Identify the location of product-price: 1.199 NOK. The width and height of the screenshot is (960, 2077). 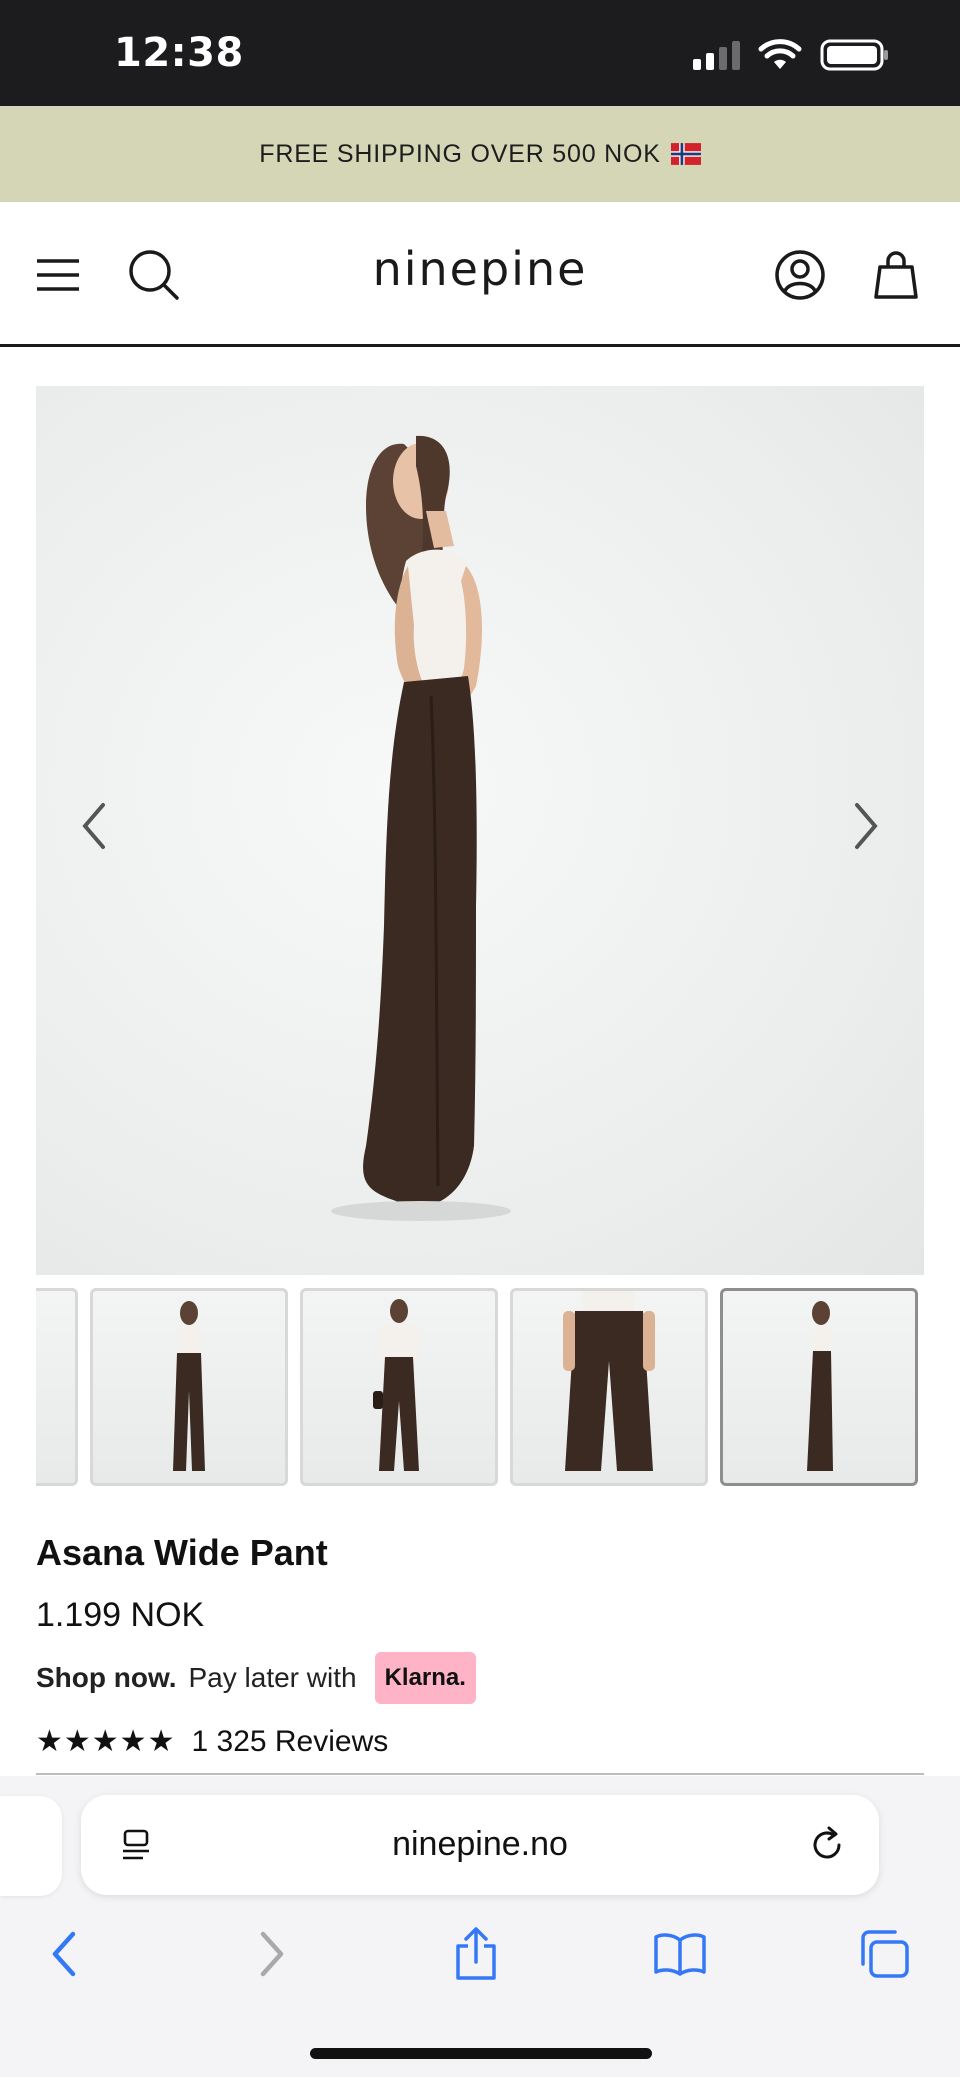
(120, 1615).